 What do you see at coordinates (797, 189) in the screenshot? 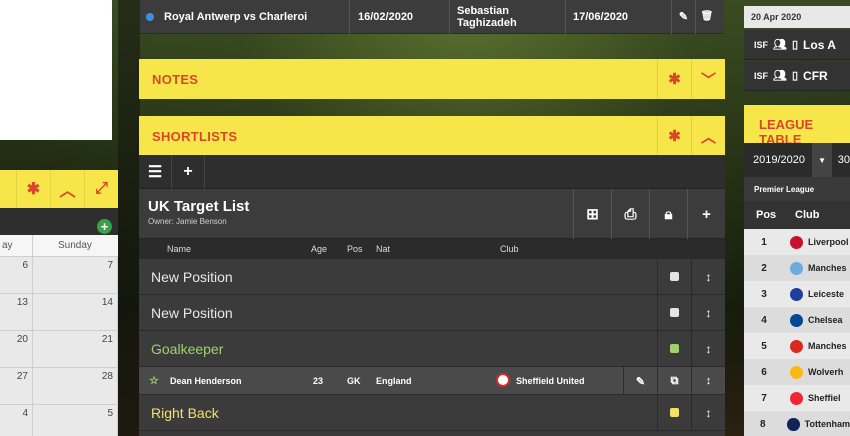
I see `league-name: Premier League` at bounding box center [797, 189].